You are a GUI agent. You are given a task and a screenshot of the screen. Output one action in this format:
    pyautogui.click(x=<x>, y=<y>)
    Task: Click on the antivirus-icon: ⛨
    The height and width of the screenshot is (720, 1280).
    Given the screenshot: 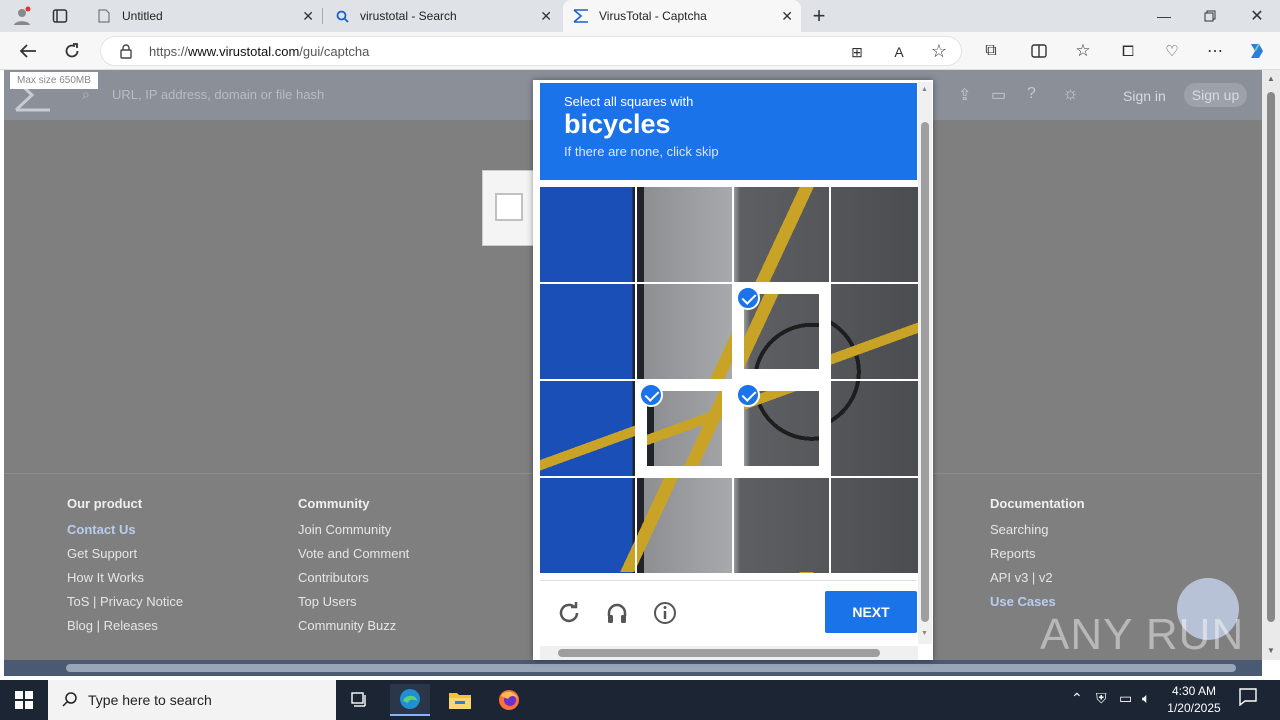 What is the action you would take?
    pyautogui.click(x=1101, y=698)
    